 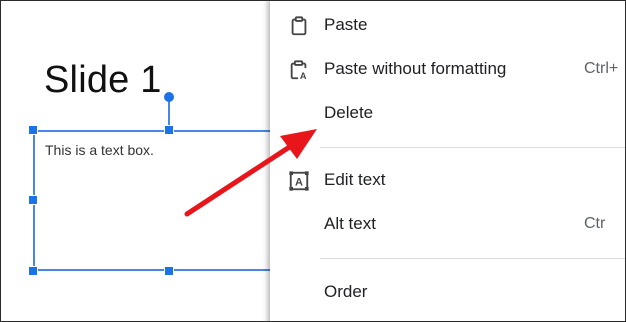 What do you see at coordinates (355, 179) in the screenshot?
I see `menu-item-label: Edit text` at bounding box center [355, 179].